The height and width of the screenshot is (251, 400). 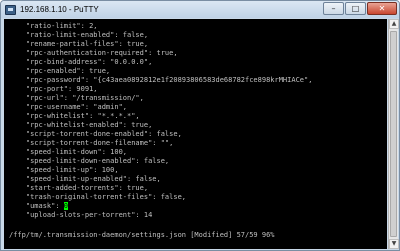 What do you see at coordinates (89, 161) in the screenshot?
I see `terminal-line: "speed-limit-down-enabled": false,` at bounding box center [89, 161].